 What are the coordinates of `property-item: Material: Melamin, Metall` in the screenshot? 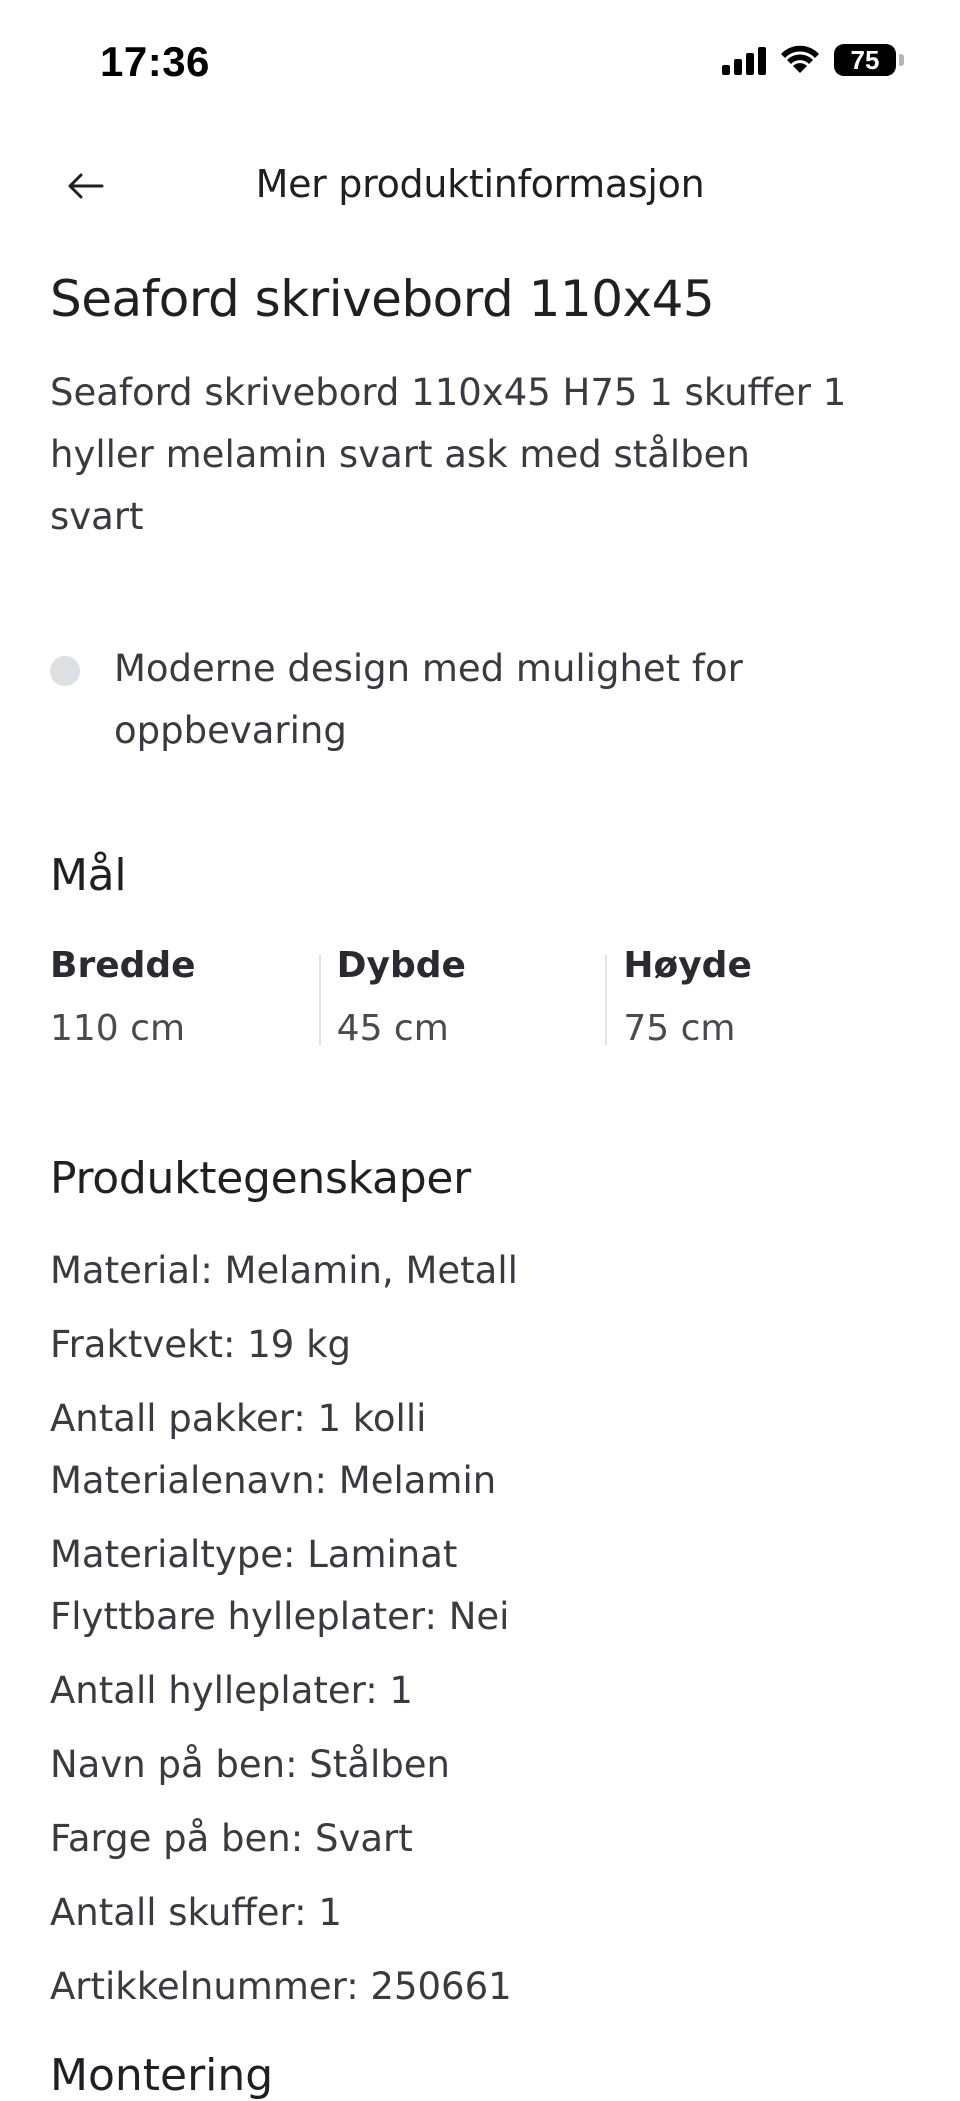 It's located at (284, 1270).